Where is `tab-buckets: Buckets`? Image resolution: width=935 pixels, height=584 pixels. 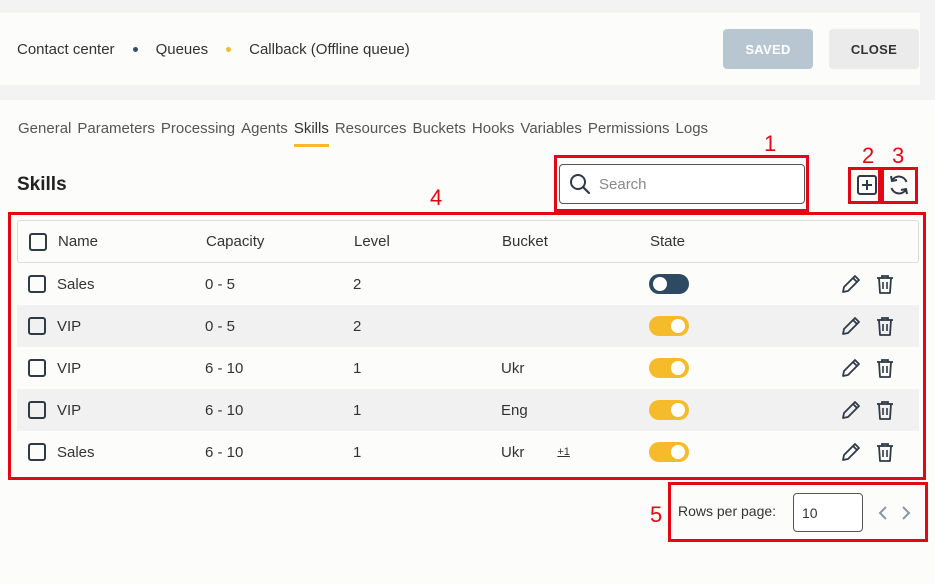
tab-buckets: Buckets is located at coordinates (439, 133).